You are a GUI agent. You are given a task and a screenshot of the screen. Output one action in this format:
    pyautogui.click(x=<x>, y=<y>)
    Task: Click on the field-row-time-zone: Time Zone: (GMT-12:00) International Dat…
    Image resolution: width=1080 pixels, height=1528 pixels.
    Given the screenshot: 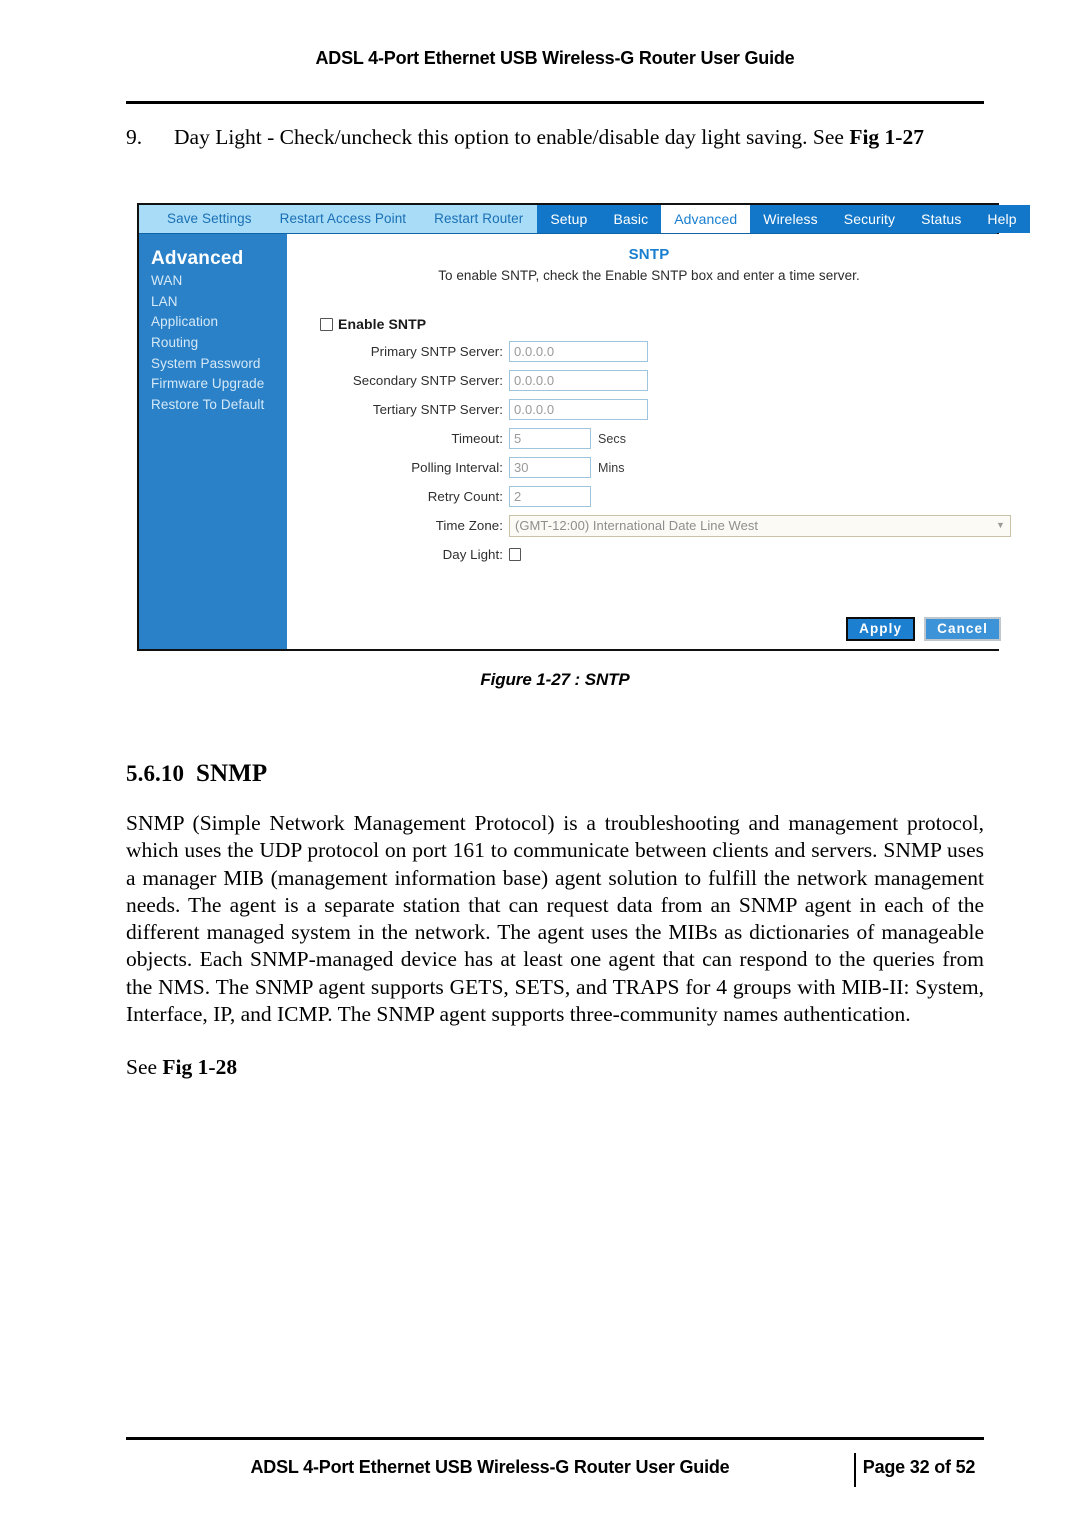 What is the action you would take?
    pyautogui.click(x=649, y=525)
    